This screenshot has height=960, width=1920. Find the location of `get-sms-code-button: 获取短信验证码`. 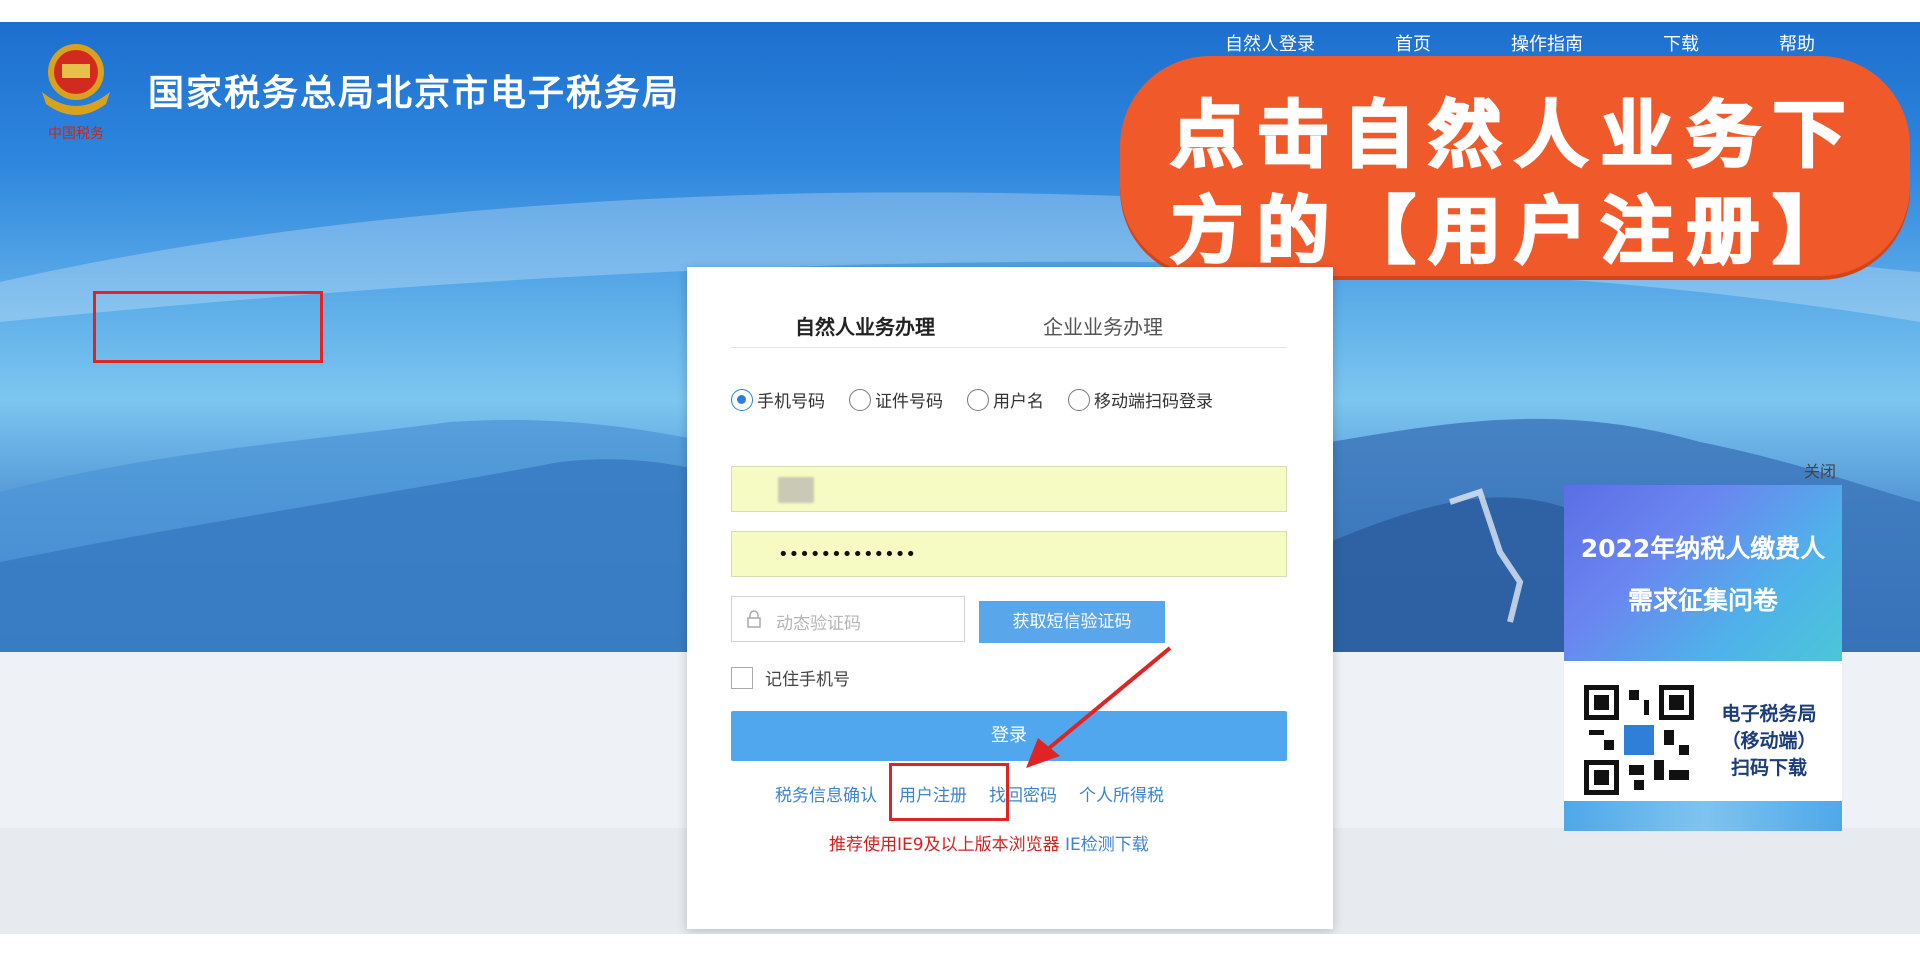

get-sms-code-button: 获取短信验证码 is located at coordinates (1072, 622).